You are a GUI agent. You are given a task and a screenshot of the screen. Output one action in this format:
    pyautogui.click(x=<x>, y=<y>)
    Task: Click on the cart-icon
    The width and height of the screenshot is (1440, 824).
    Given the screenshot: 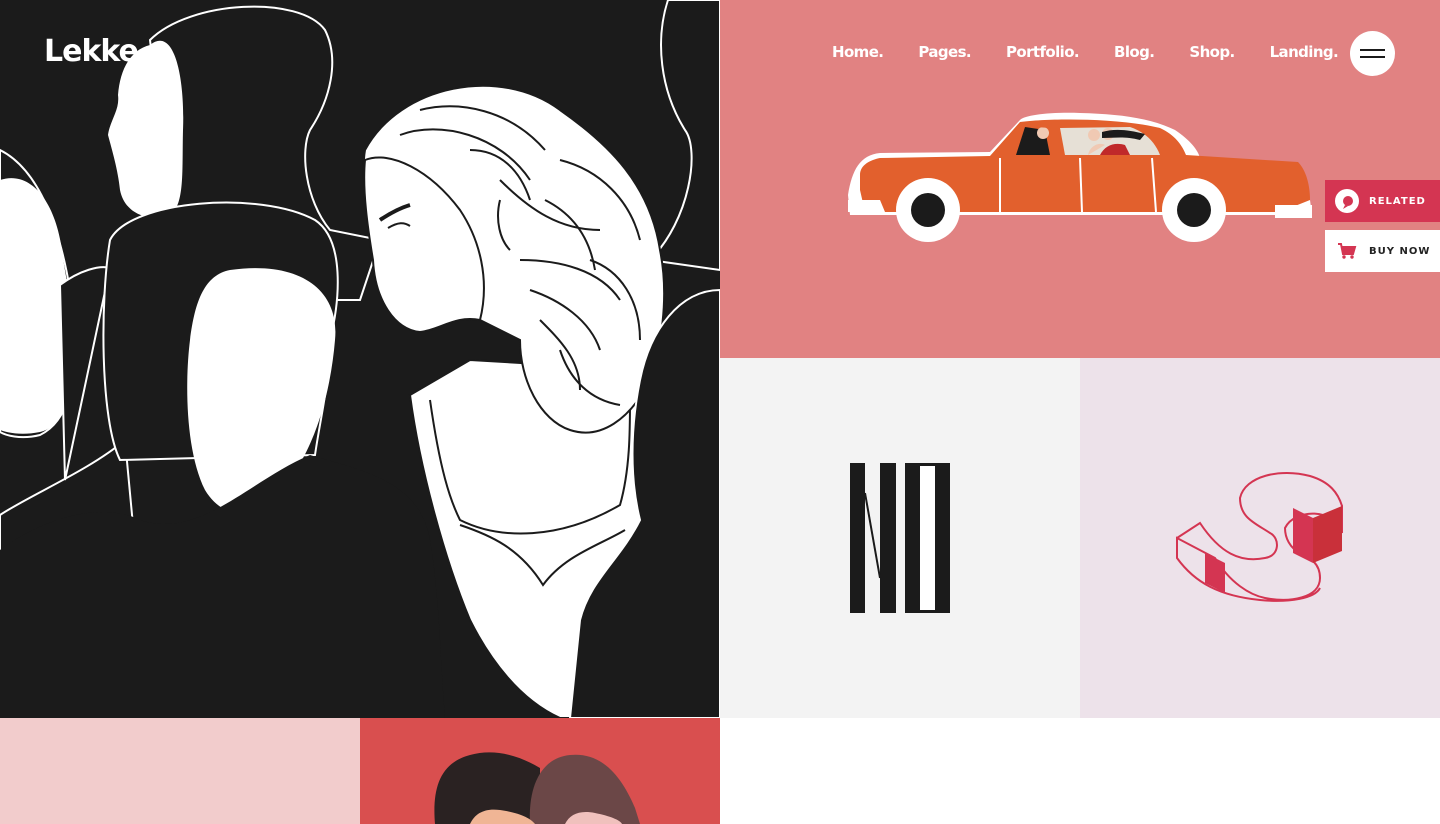 What is the action you would take?
    pyautogui.click(x=1347, y=251)
    